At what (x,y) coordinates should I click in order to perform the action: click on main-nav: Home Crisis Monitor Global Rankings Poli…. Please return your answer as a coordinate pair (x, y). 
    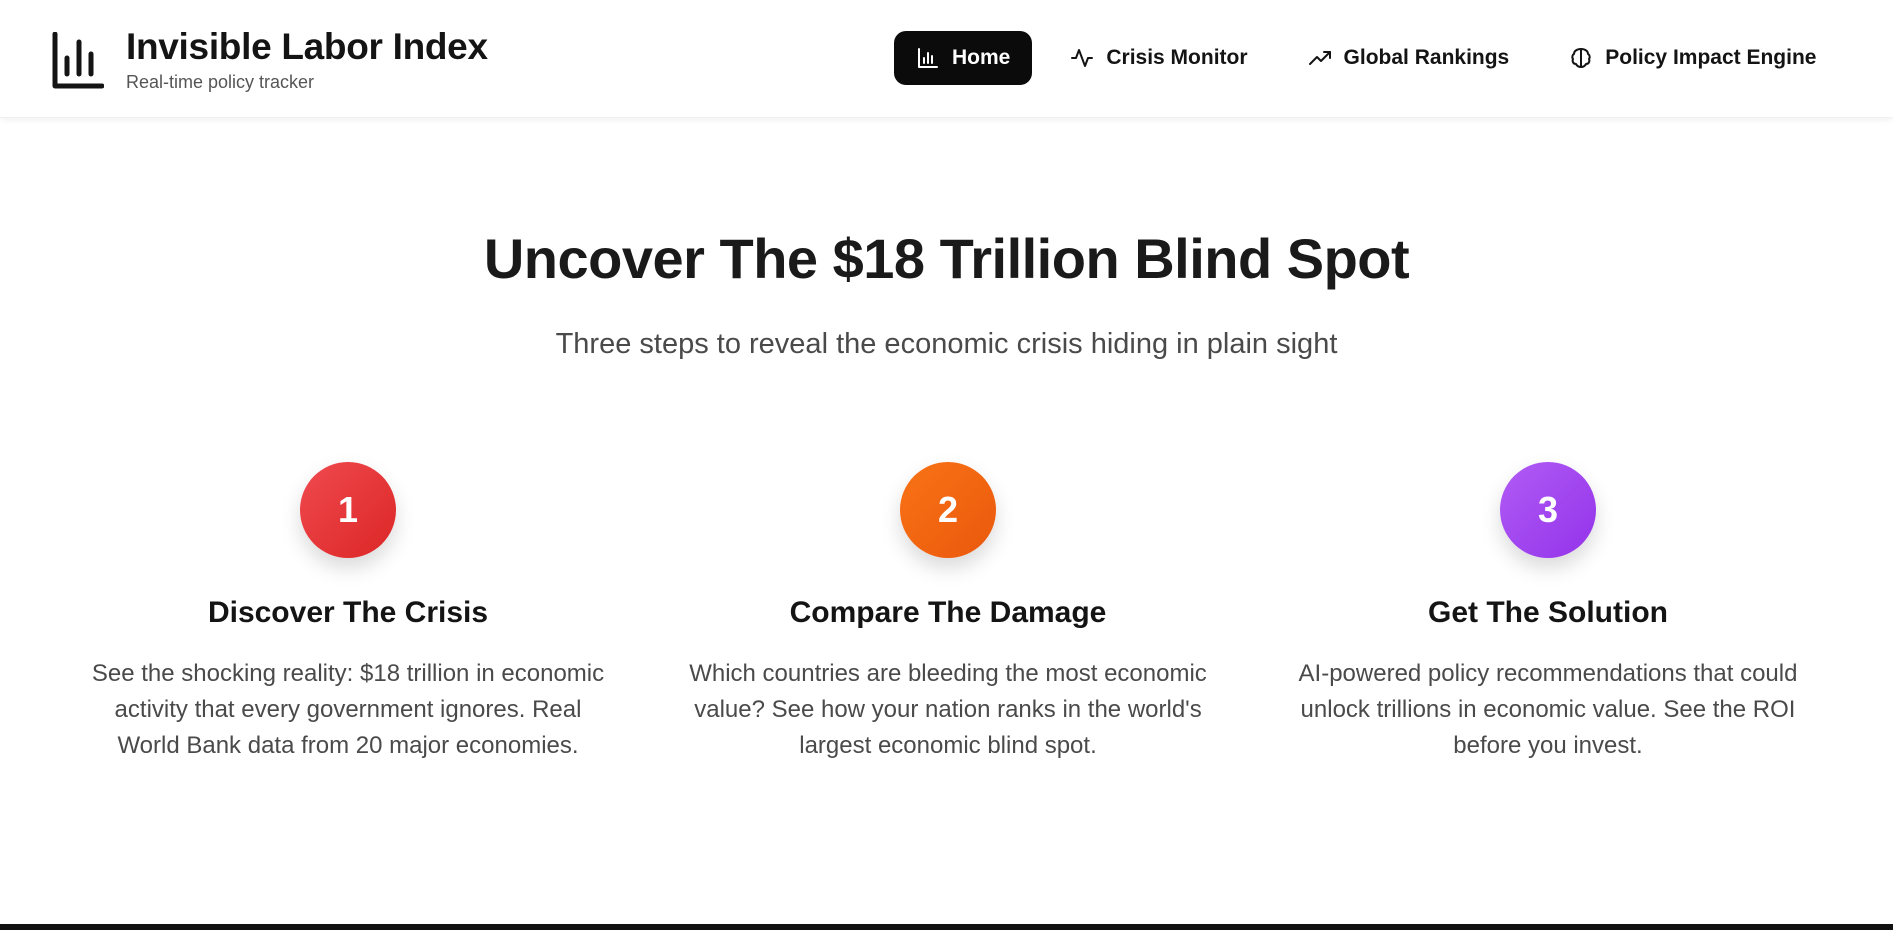
    Looking at the image, I should click on (1374, 58).